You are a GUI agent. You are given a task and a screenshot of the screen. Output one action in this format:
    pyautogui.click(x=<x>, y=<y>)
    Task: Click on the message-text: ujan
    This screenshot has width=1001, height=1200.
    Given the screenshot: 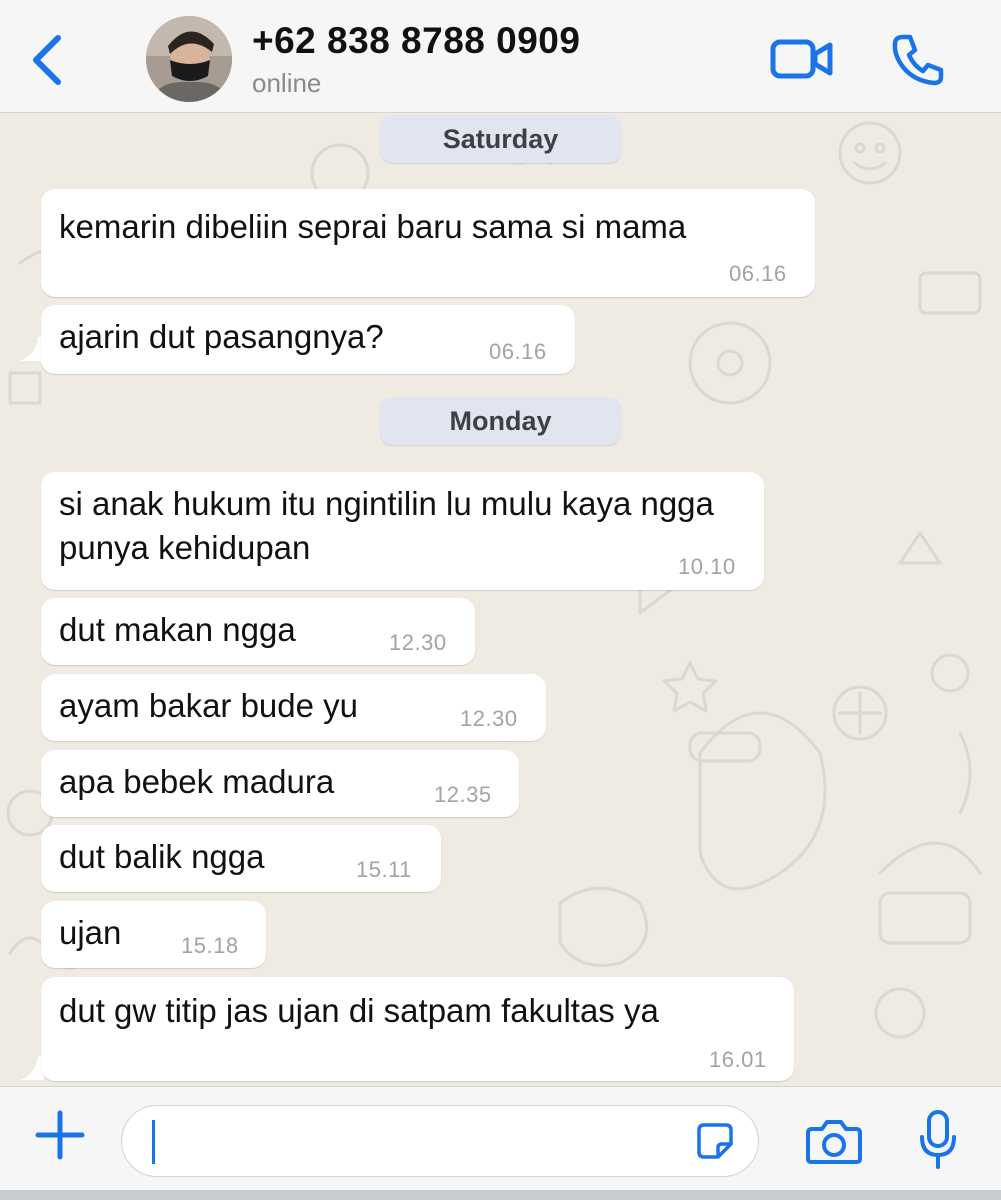 What is the action you would take?
    pyautogui.click(x=90, y=932)
    